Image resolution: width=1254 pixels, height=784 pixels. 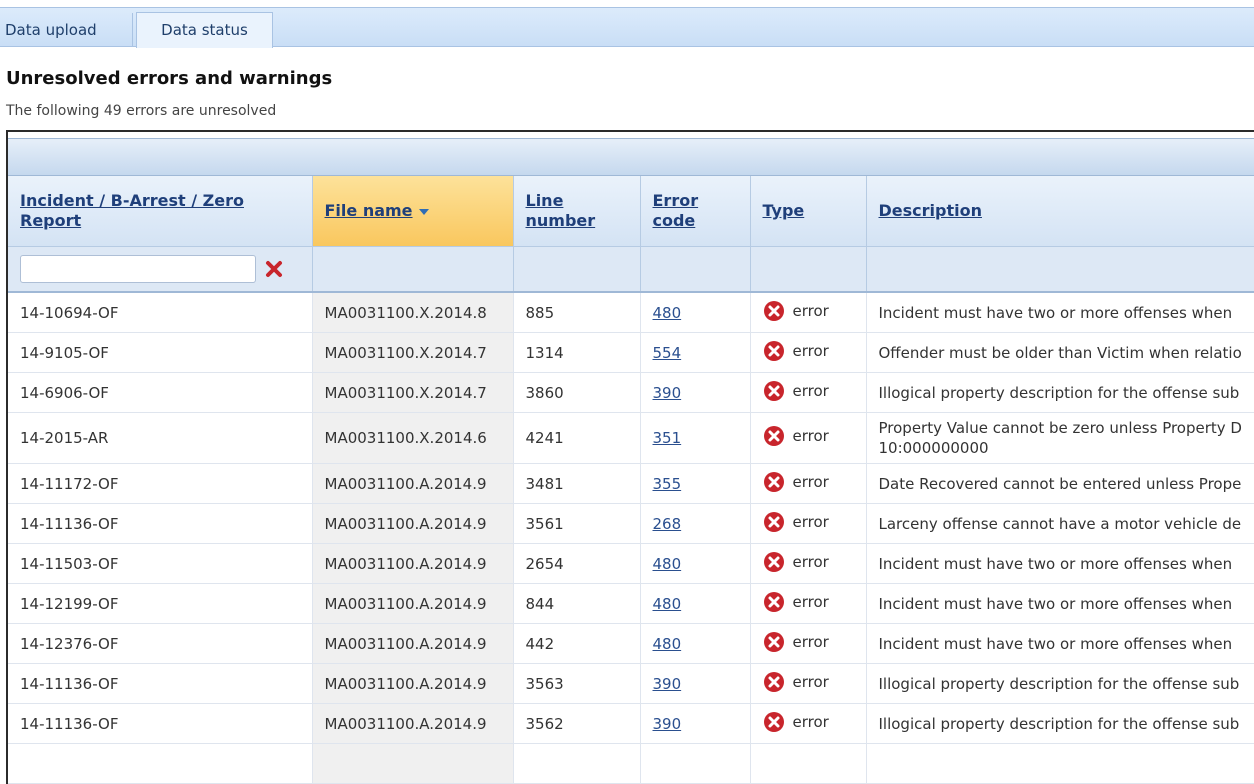 I want to click on error-code-link: 355, so click(x=667, y=484).